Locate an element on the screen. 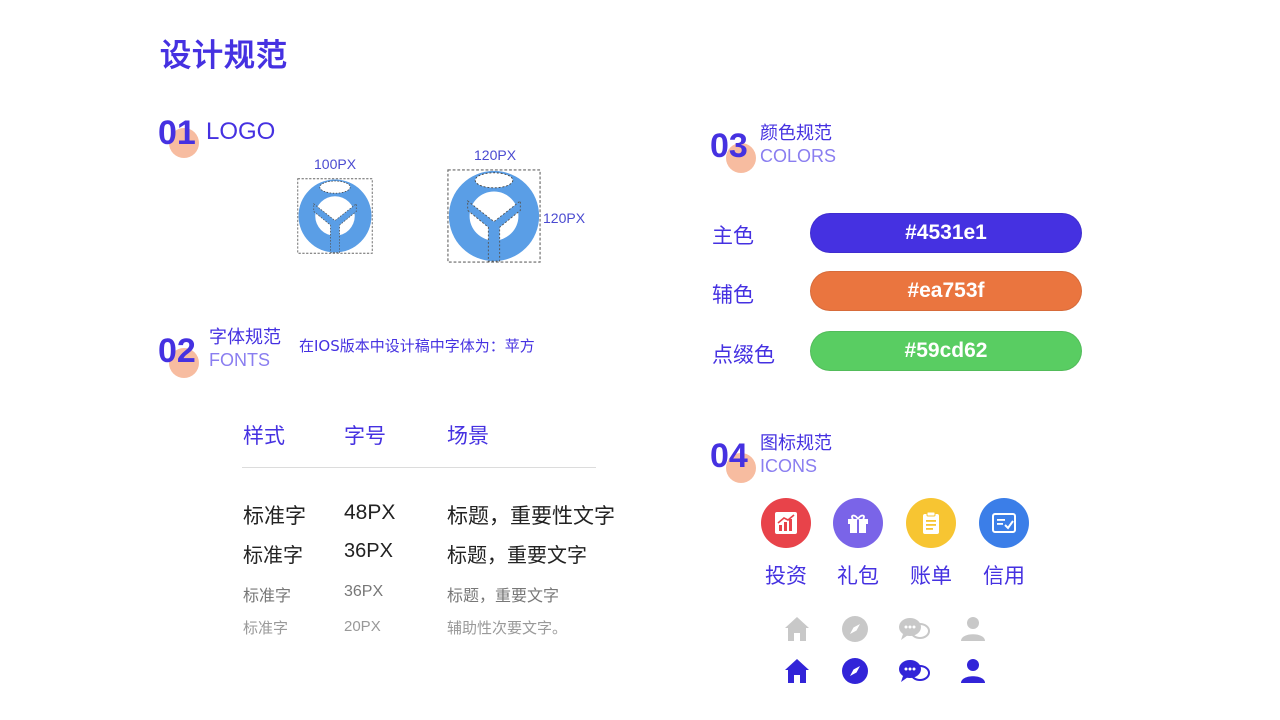 The width and height of the screenshot is (1280, 720). table-cell: 辅助性次要文字。 is located at coordinates (507, 628).